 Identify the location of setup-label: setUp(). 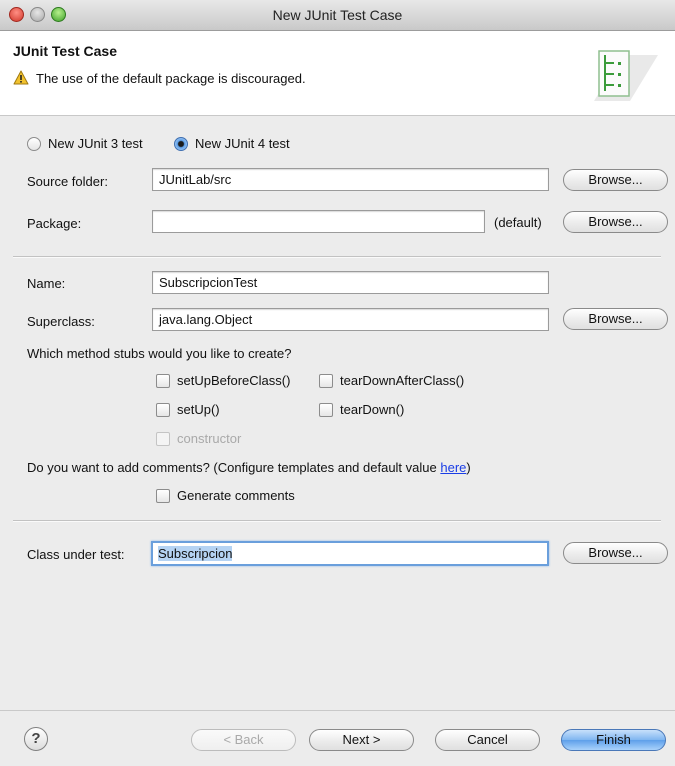
(198, 409).